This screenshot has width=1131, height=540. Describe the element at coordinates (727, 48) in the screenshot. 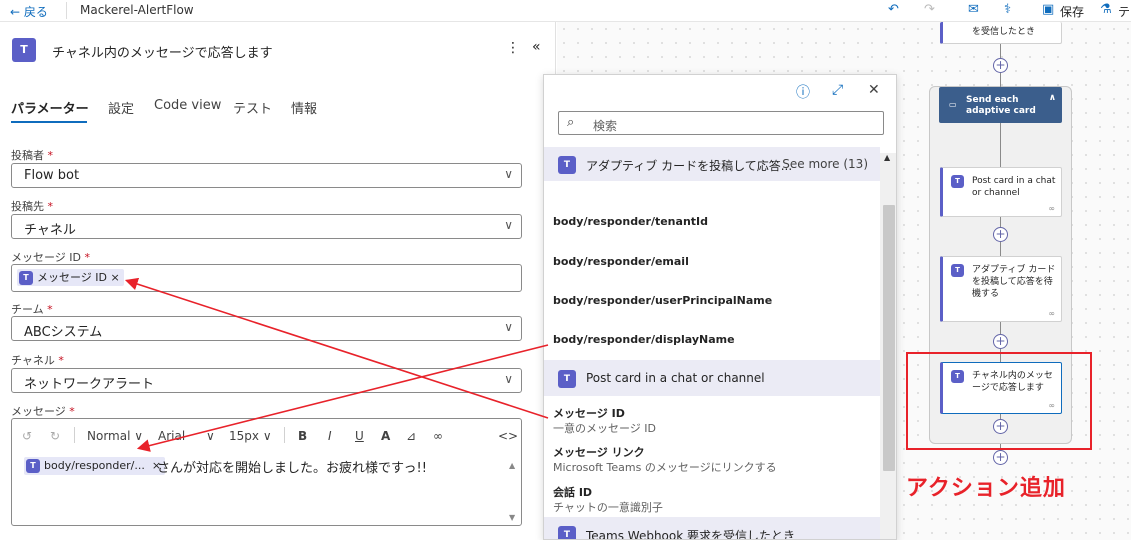

I see `designer-canvas` at that location.